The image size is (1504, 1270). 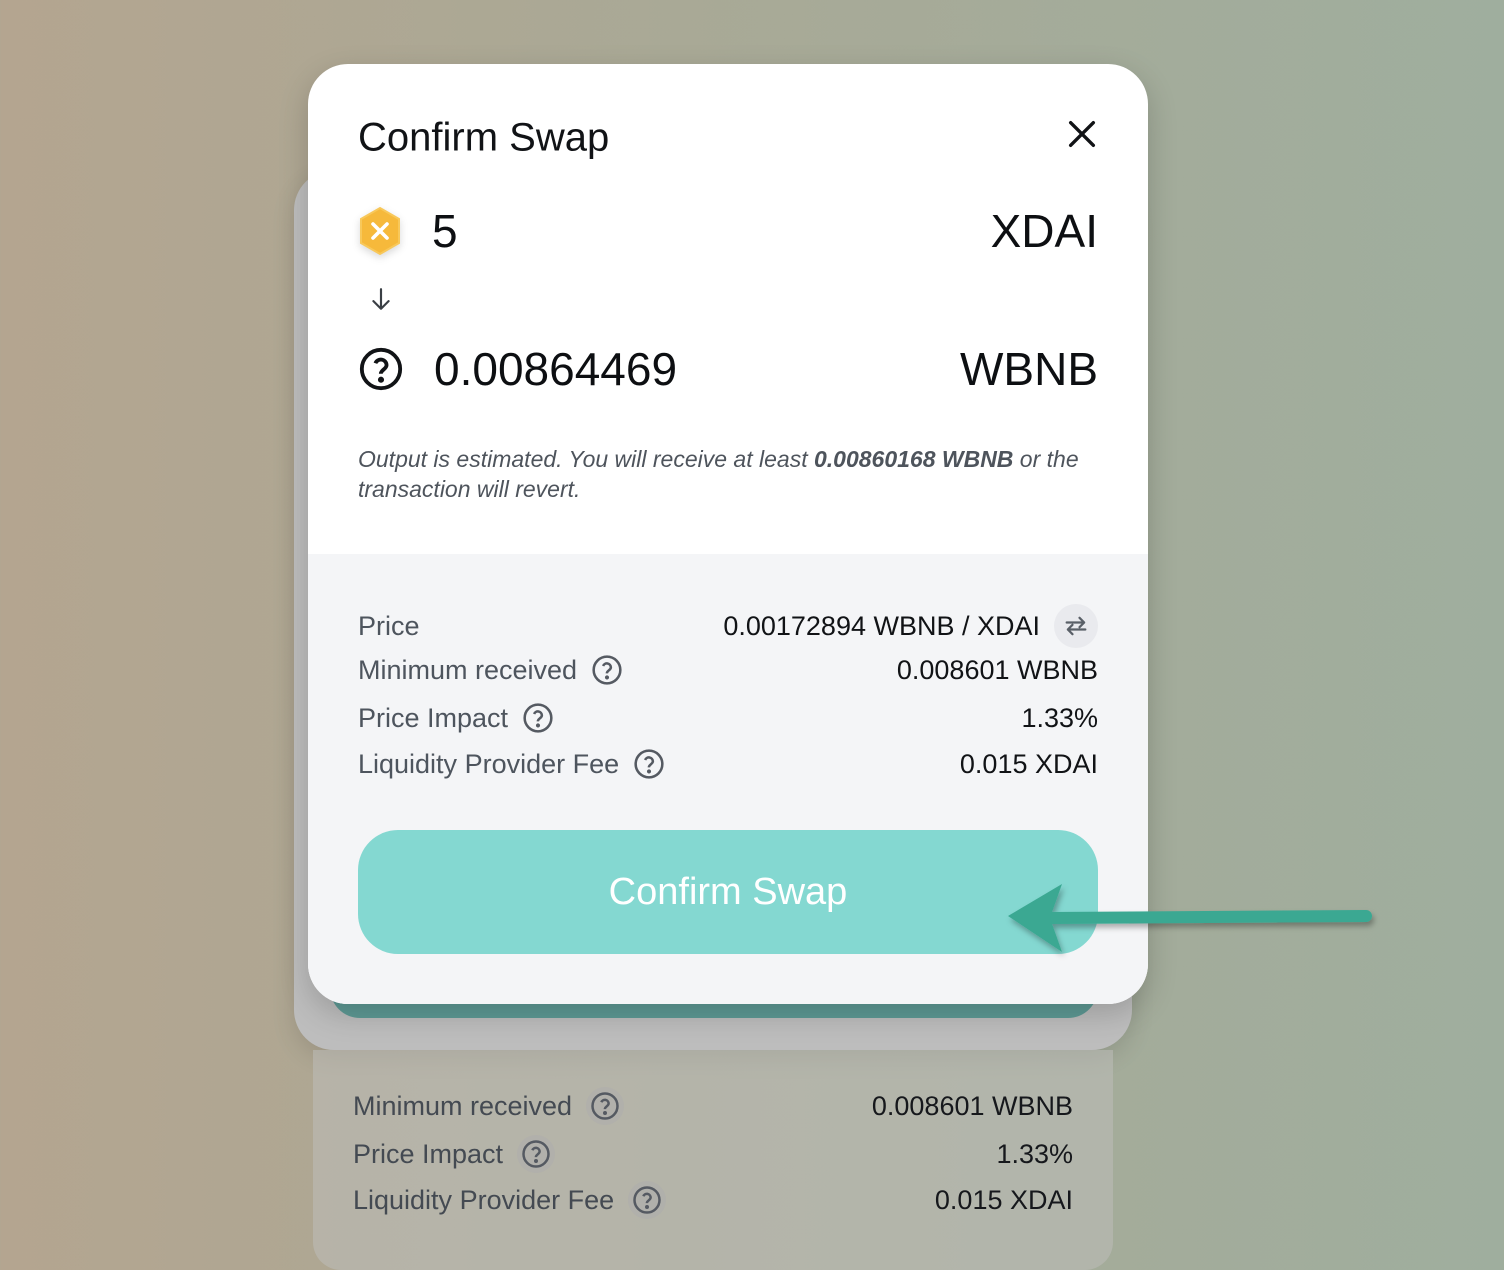 I want to click on output-amount: 0.00864469, so click(x=556, y=369).